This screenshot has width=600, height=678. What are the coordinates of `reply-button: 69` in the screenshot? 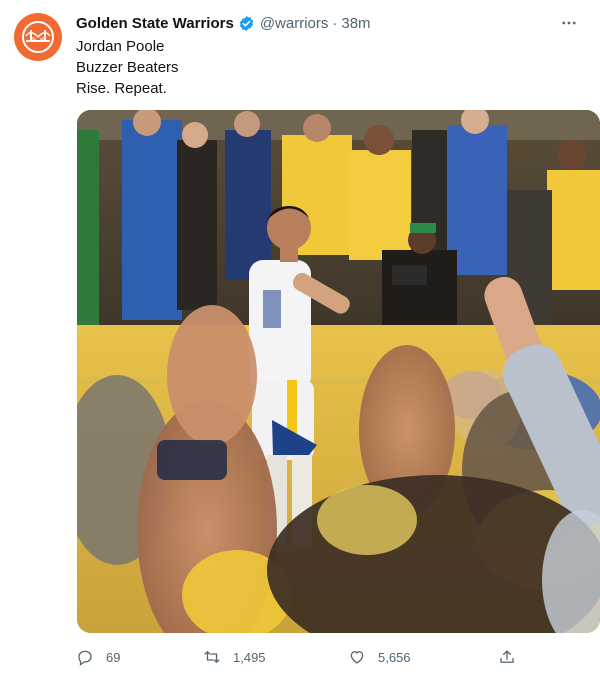 It's located at (98, 657).